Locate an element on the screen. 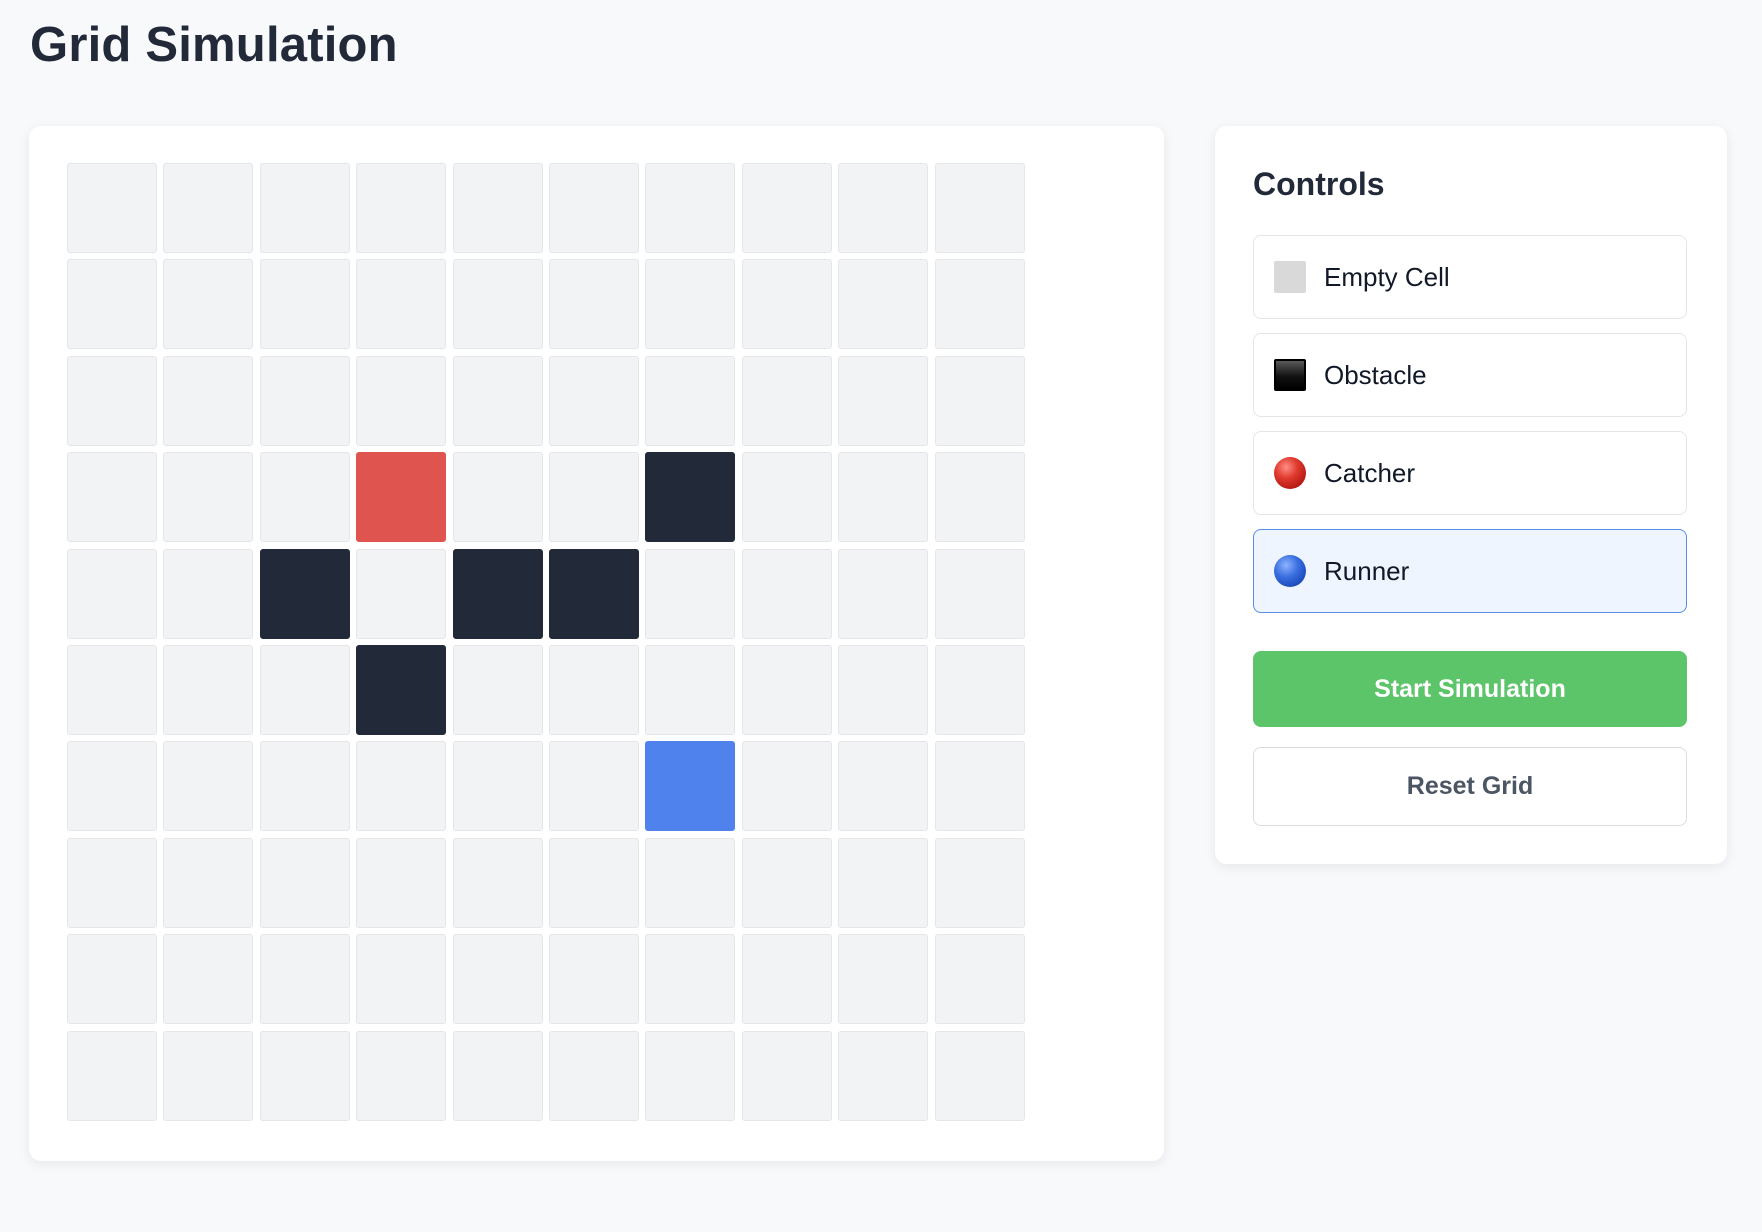 The image size is (1762, 1232). option-obstacle: Obstacle is located at coordinates (1470, 375).